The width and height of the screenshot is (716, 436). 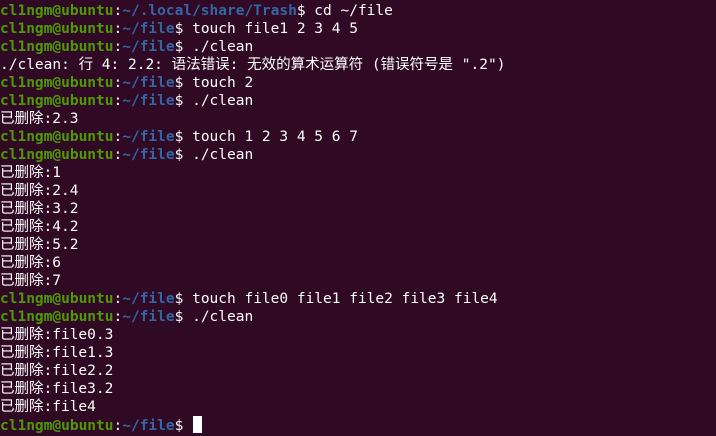 What do you see at coordinates (358, 407) in the screenshot?
I see `output-line: 已删除:file4` at bounding box center [358, 407].